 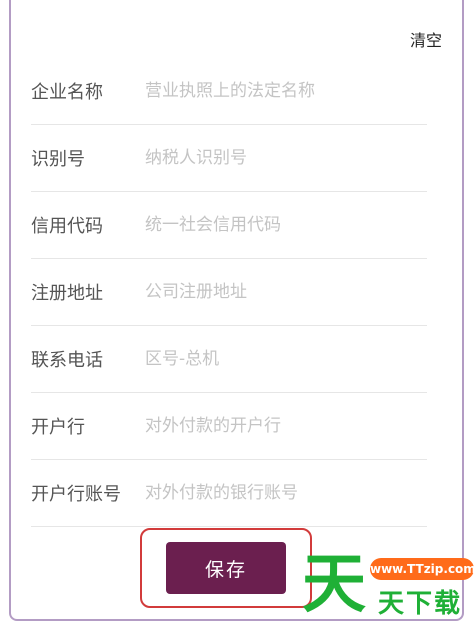 What do you see at coordinates (67, 360) in the screenshot?
I see `phone-label: 联系电话` at bounding box center [67, 360].